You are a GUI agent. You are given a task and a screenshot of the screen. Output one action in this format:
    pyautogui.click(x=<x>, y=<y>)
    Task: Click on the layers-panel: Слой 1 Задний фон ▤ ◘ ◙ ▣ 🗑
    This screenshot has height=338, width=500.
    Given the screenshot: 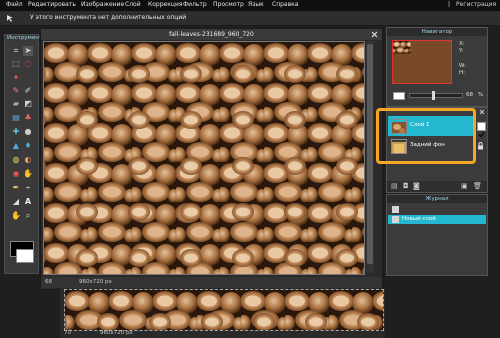 What is the action you would take?
    pyautogui.click(x=432, y=150)
    